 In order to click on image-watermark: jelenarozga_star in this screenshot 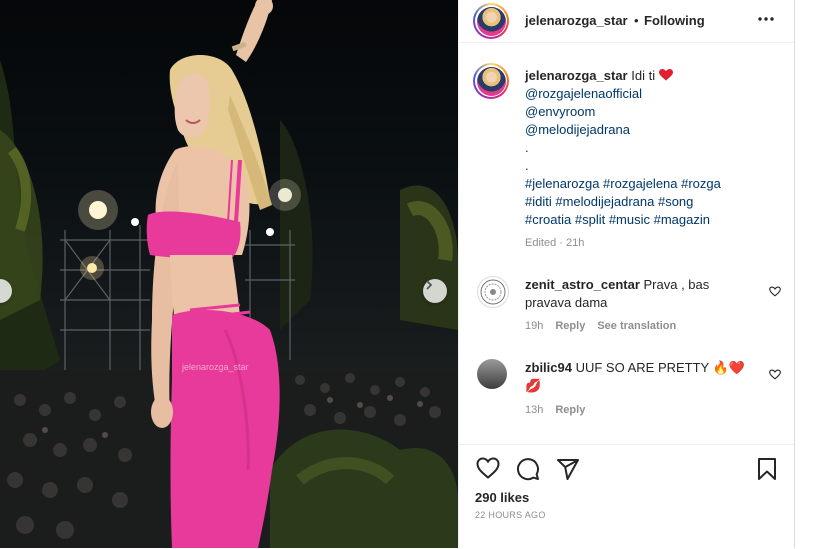, I will do `click(215, 367)`.